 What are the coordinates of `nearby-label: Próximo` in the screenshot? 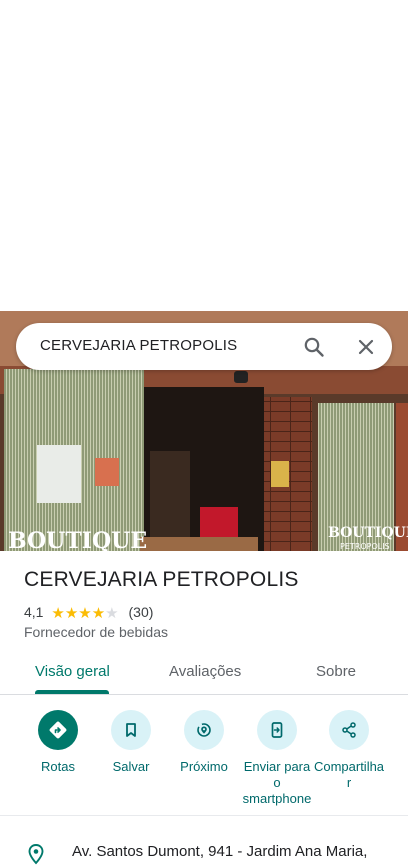 It's located at (204, 766).